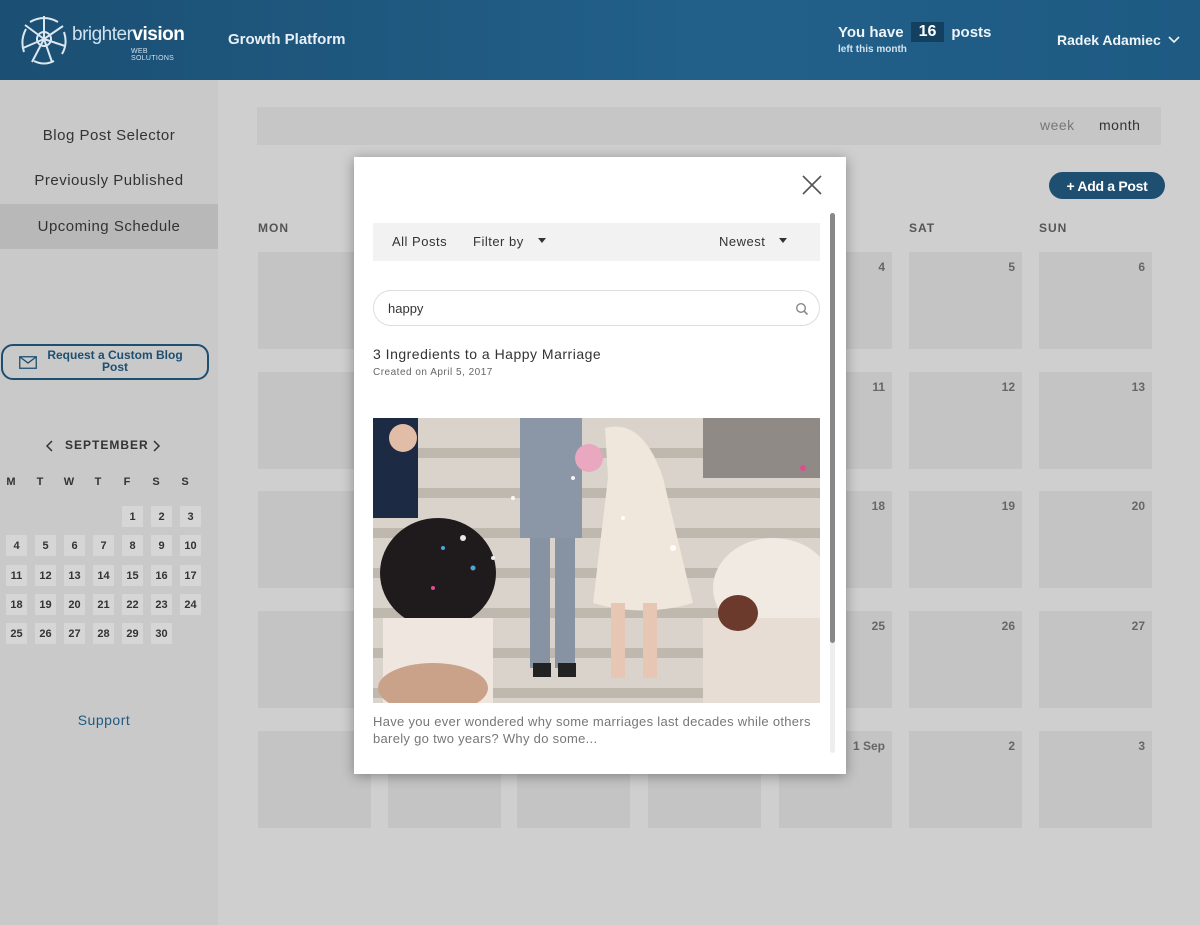 The image size is (1200, 925). I want to click on calendar-dow-header: SUN, so click(1053, 228).